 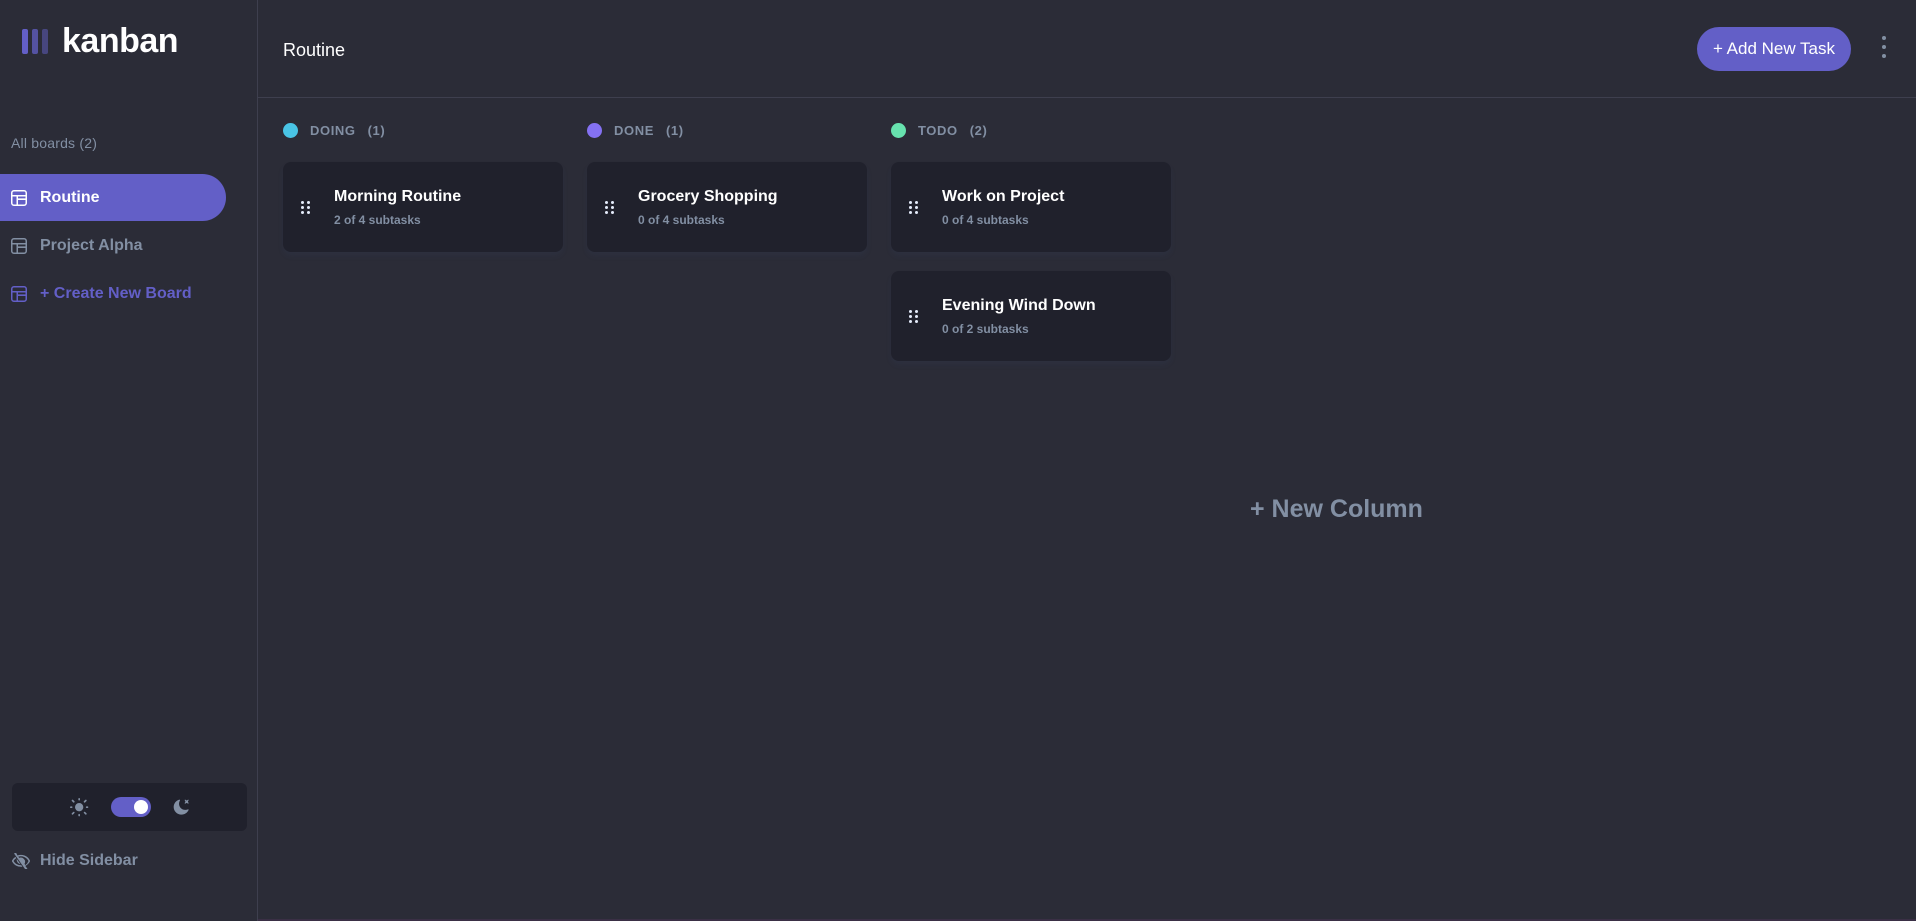 What do you see at coordinates (1031, 207) in the screenshot?
I see `task-card: Work on Project 0 of 4 subtasks` at bounding box center [1031, 207].